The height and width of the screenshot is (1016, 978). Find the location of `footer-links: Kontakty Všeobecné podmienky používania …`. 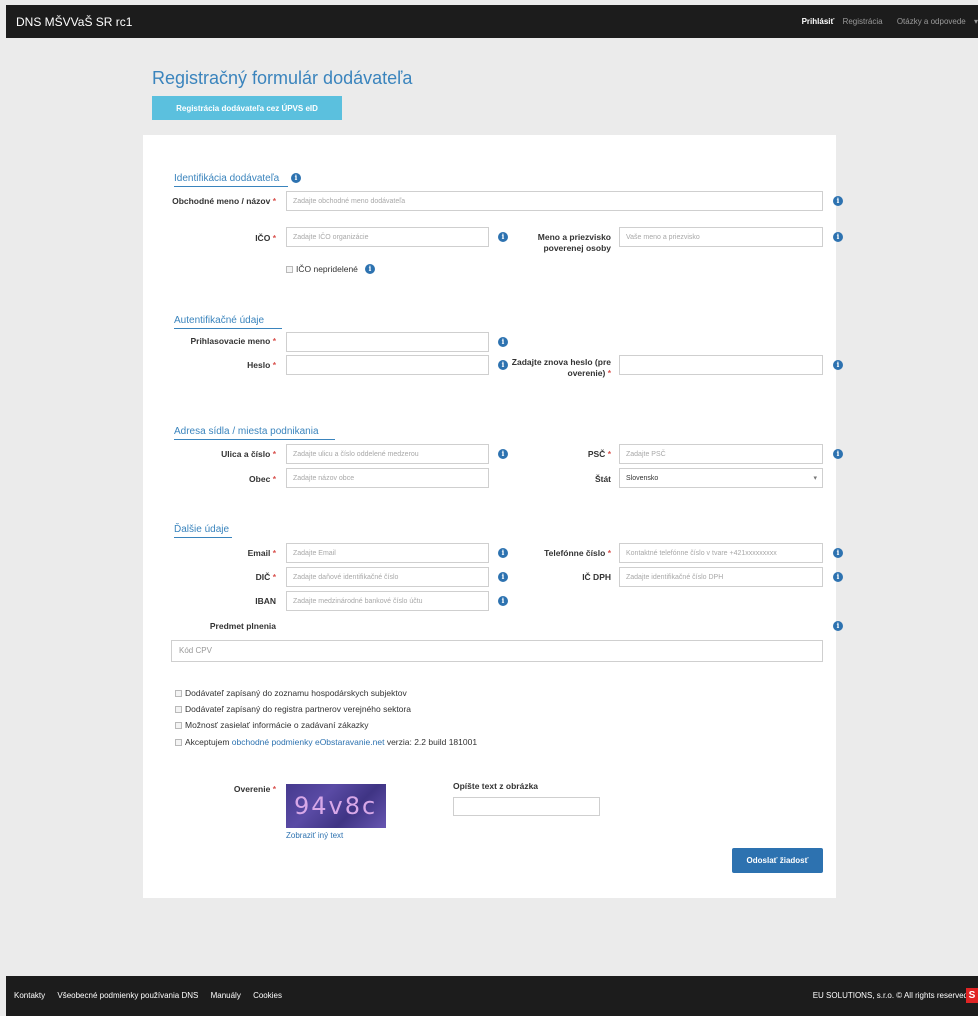

footer-links: Kontakty Všeobecné podmienky používania … is located at coordinates (153, 995).